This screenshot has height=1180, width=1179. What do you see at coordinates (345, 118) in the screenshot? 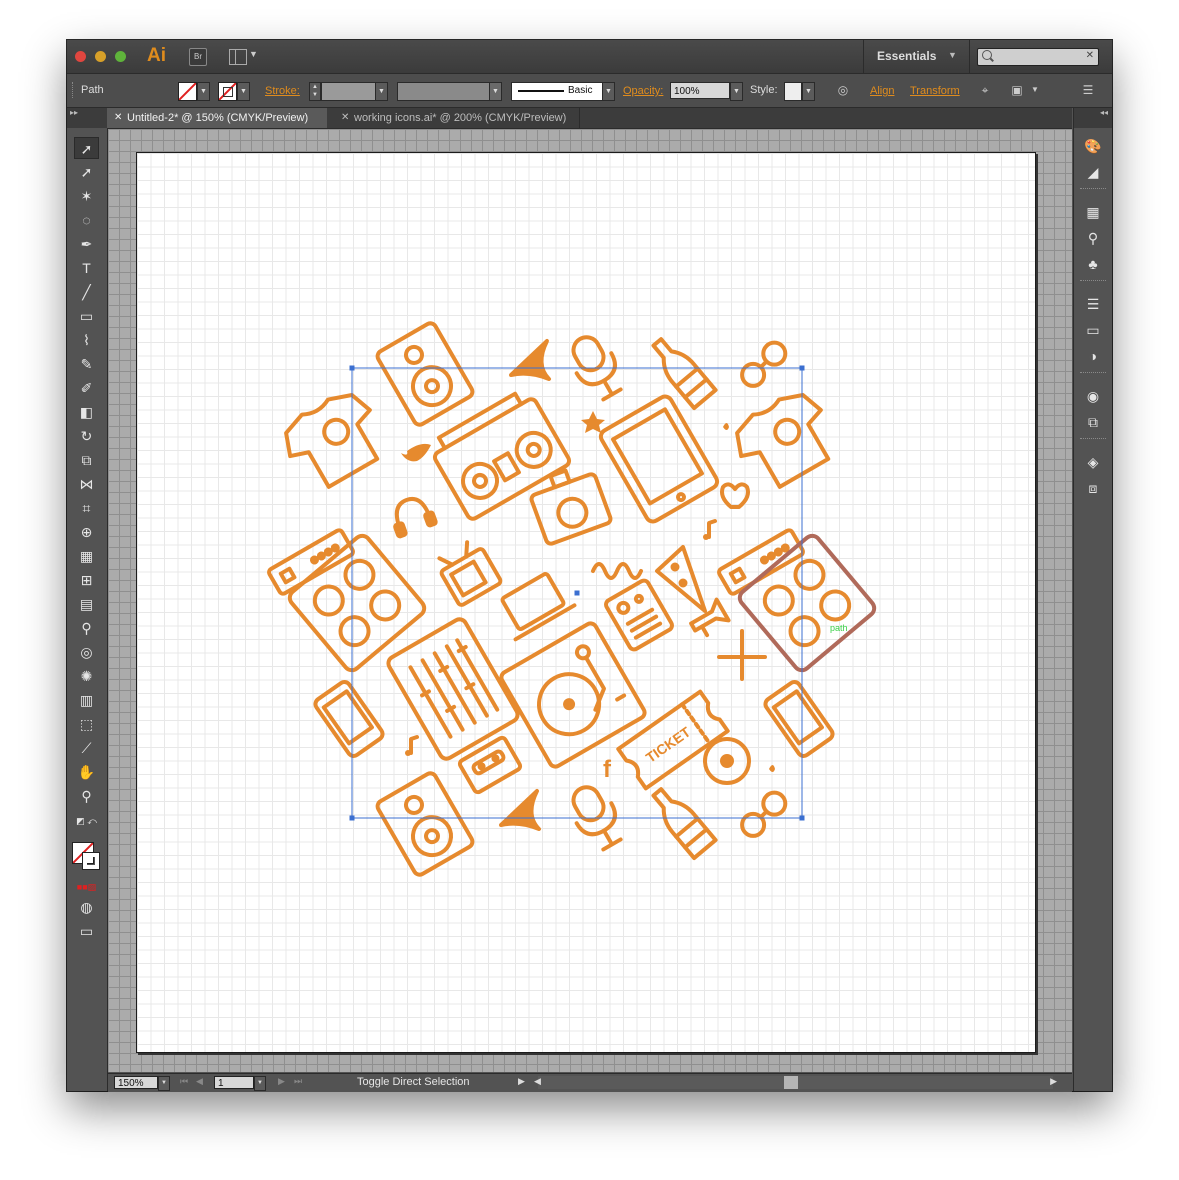
I see `close-tab-icon: ✕` at bounding box center [345, 118].